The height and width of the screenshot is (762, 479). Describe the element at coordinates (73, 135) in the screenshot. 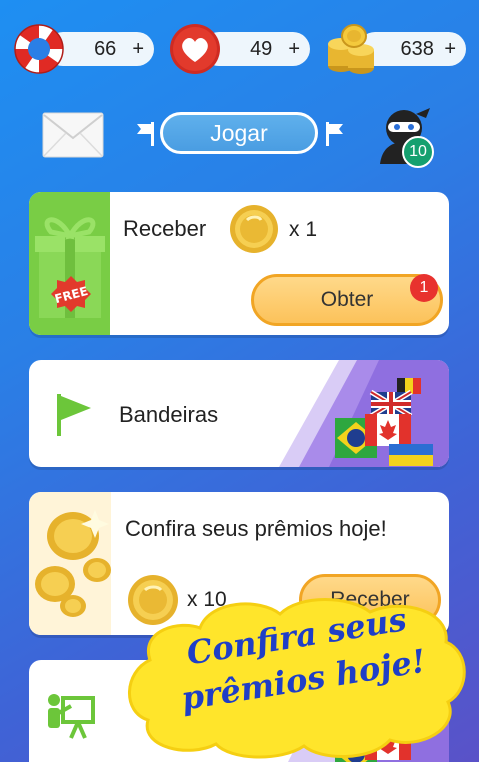

I see `envelope-icon` at that location.